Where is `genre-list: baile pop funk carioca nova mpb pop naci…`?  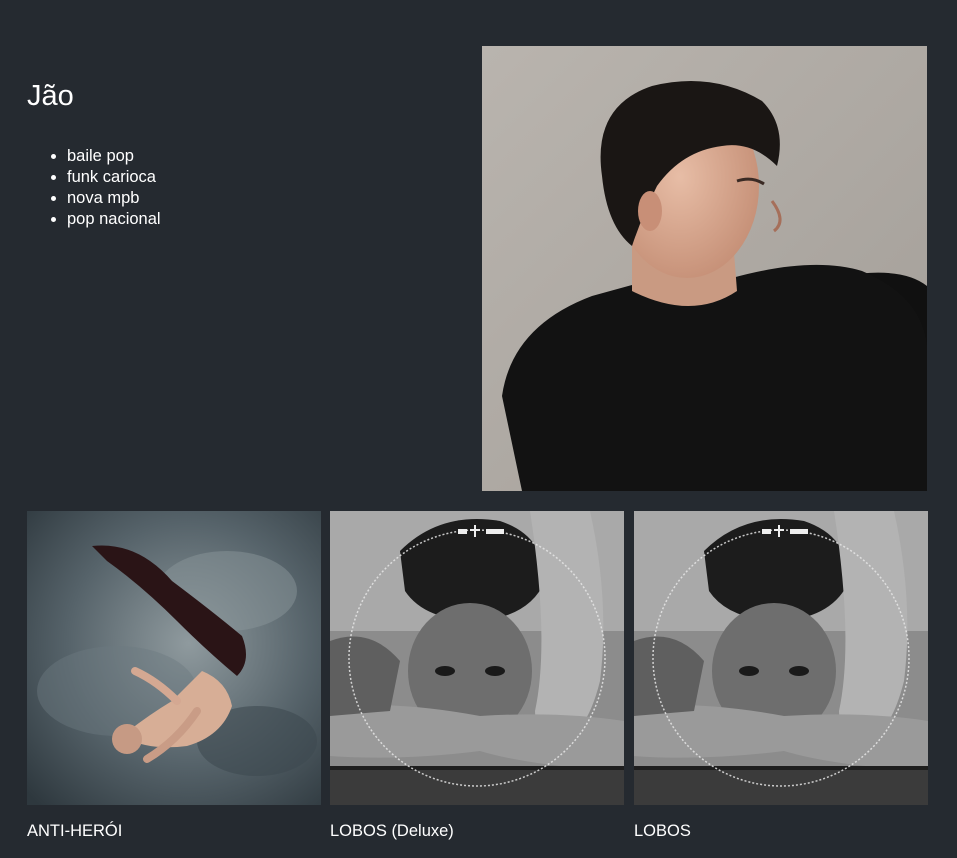 genre-list: baile pop funk carioca nova mpb pop naci… is located at coordinates (94, 188).